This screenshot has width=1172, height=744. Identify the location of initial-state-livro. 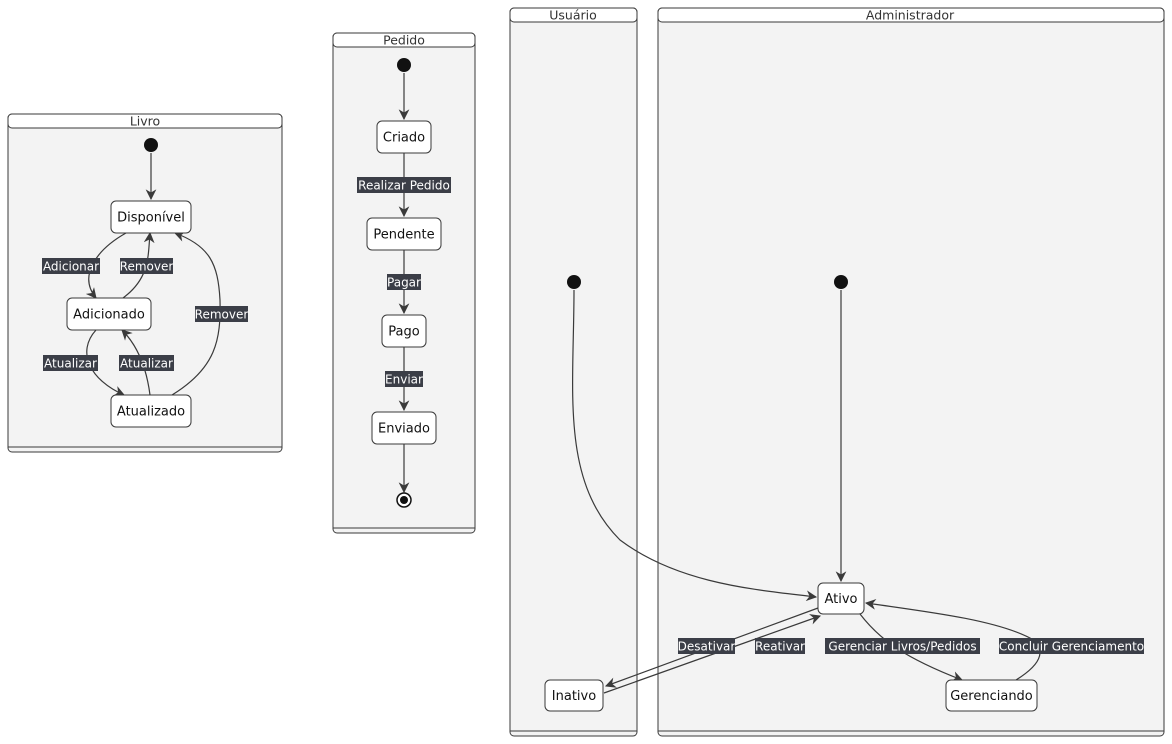
(151, 145).